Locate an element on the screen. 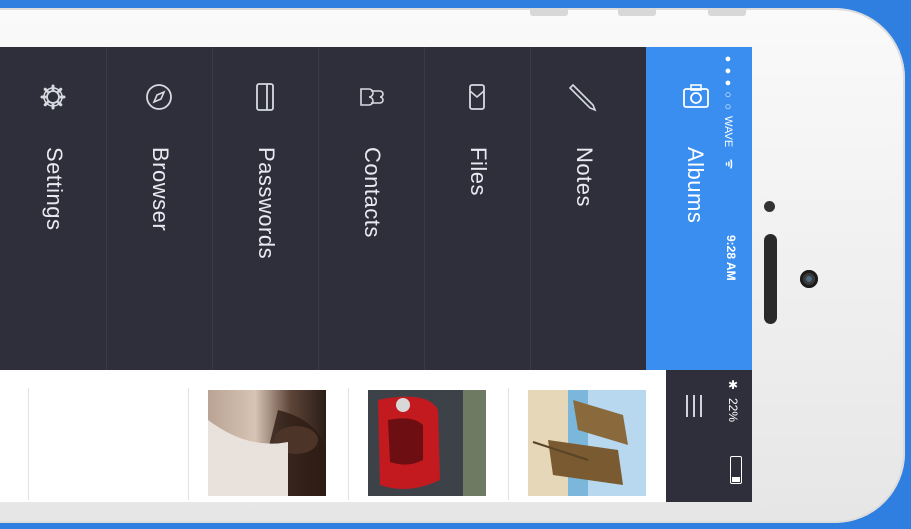 The height and width of the screenshot is (529, 911). wifi-icon: ᯤ is located at coordinates (729, 164).